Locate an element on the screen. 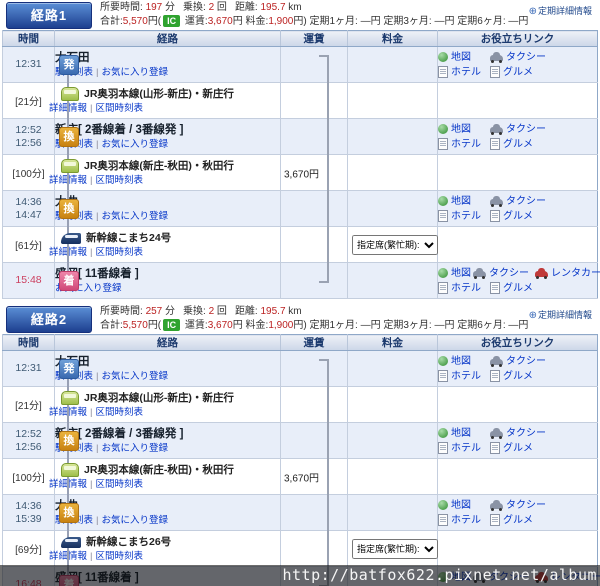 Image resolution: width=600 pixels, height=586 pixels. links-cell is located at coordinates (517, 548).